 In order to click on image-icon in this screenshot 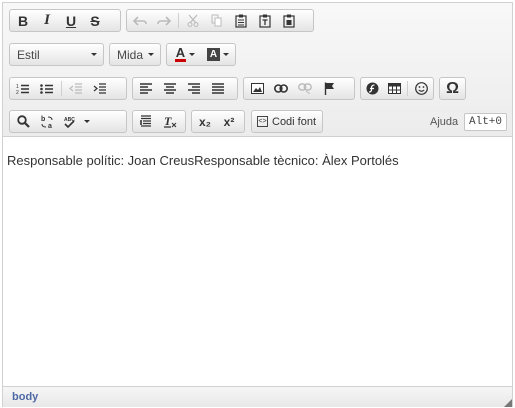, I will do `click(257, 88)`.